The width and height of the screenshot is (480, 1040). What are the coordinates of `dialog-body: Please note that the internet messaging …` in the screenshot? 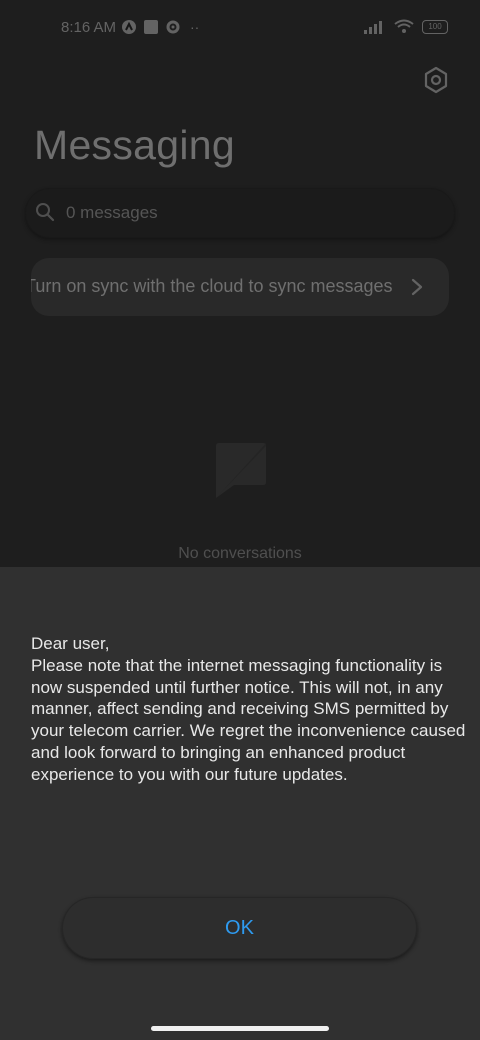 It's located at (248, 719).